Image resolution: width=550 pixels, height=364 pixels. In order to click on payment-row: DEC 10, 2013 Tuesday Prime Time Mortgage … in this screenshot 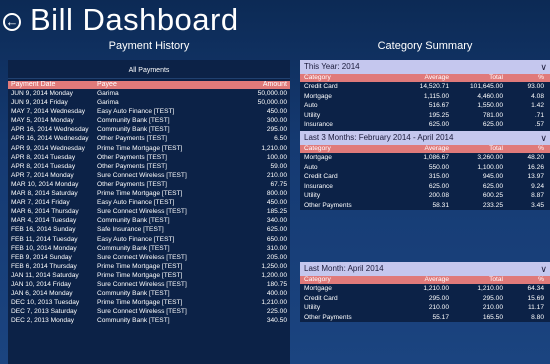, I will do `click(149, 302)`.